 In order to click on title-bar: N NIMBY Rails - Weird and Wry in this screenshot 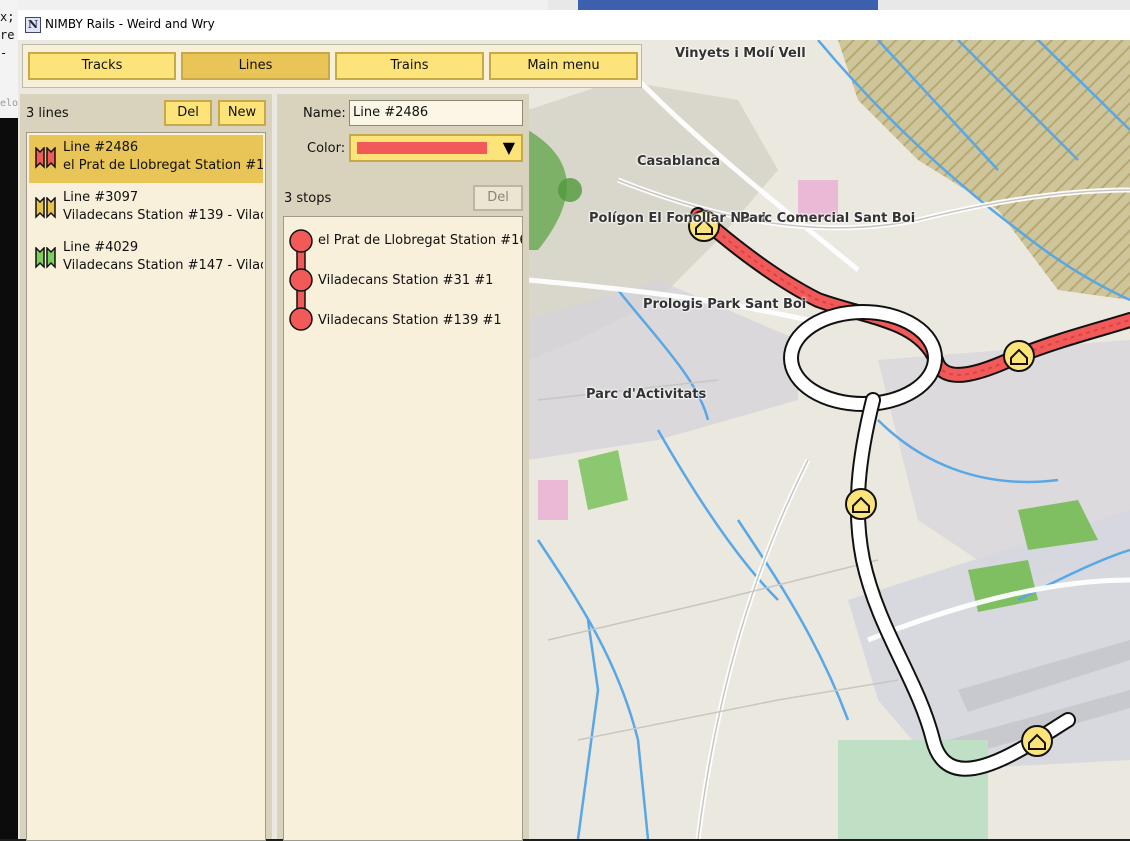, I will do `click(574, 25)`.